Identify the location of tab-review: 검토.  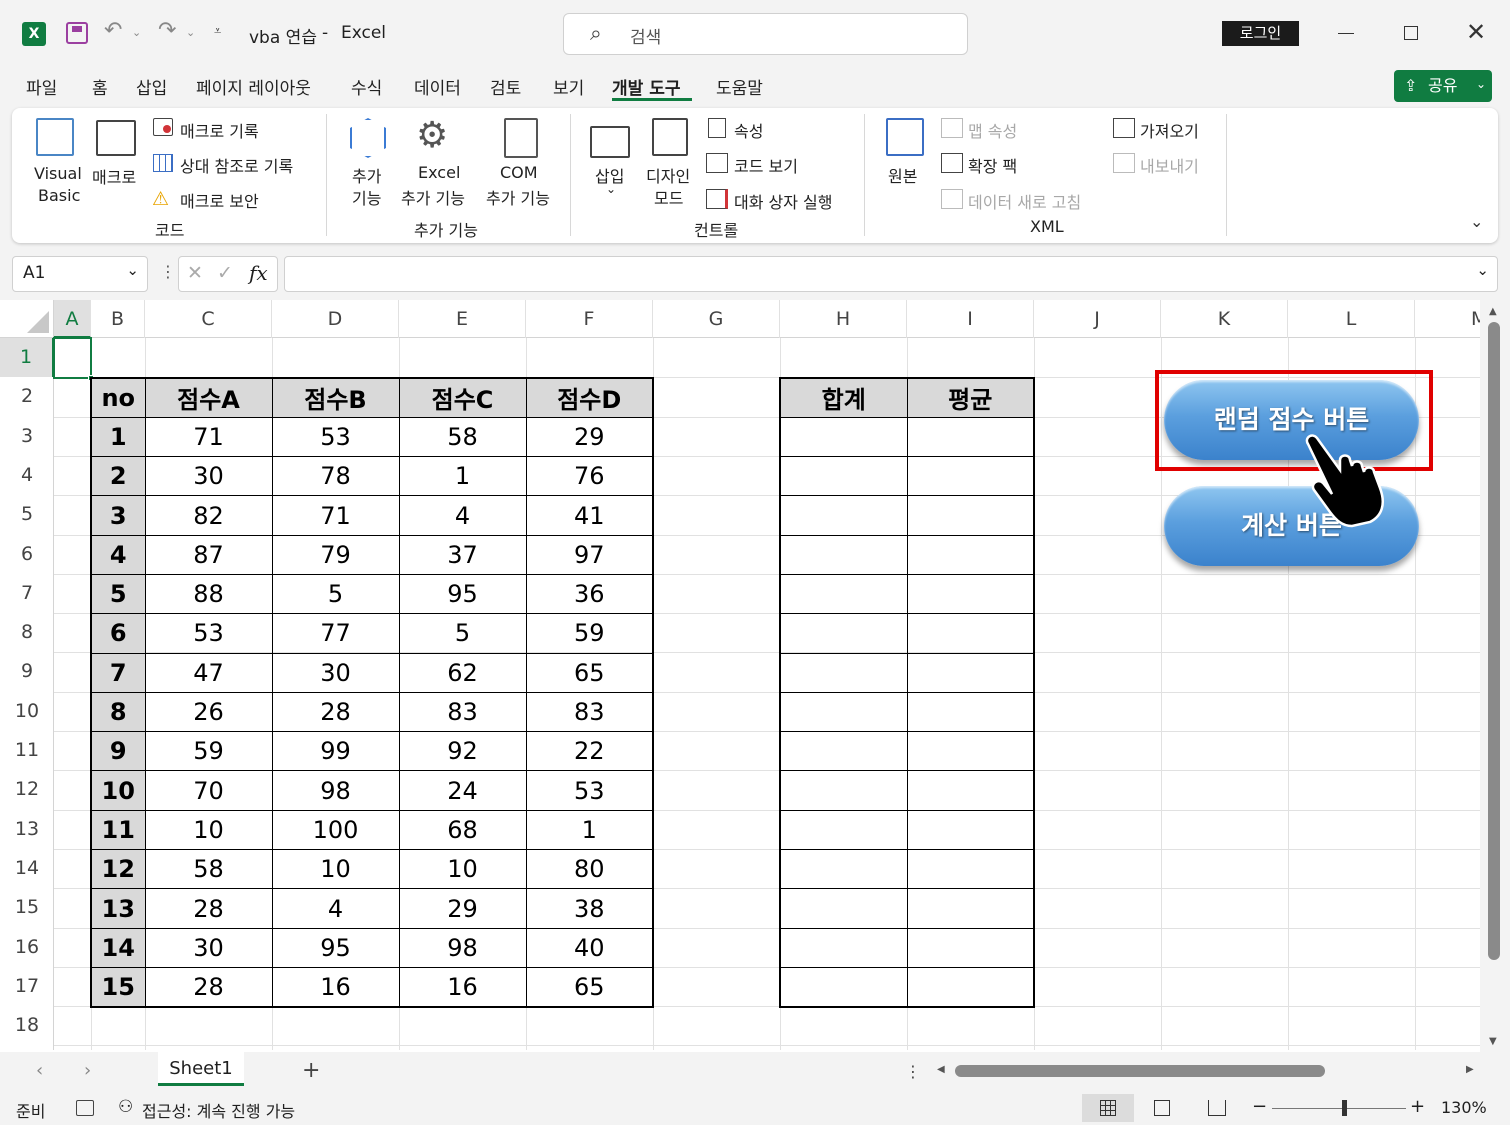
(505, 86).